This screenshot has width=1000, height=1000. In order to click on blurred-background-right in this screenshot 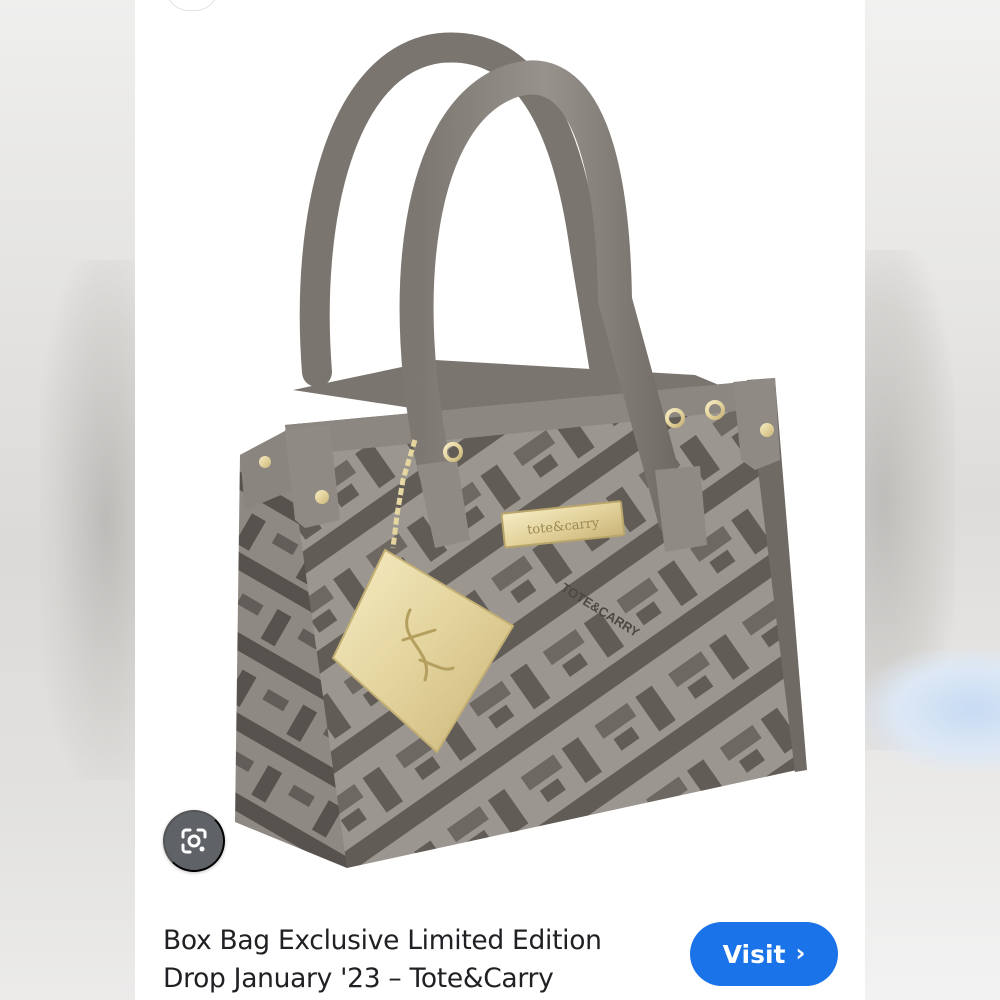, I will do `click(932, 500)`.